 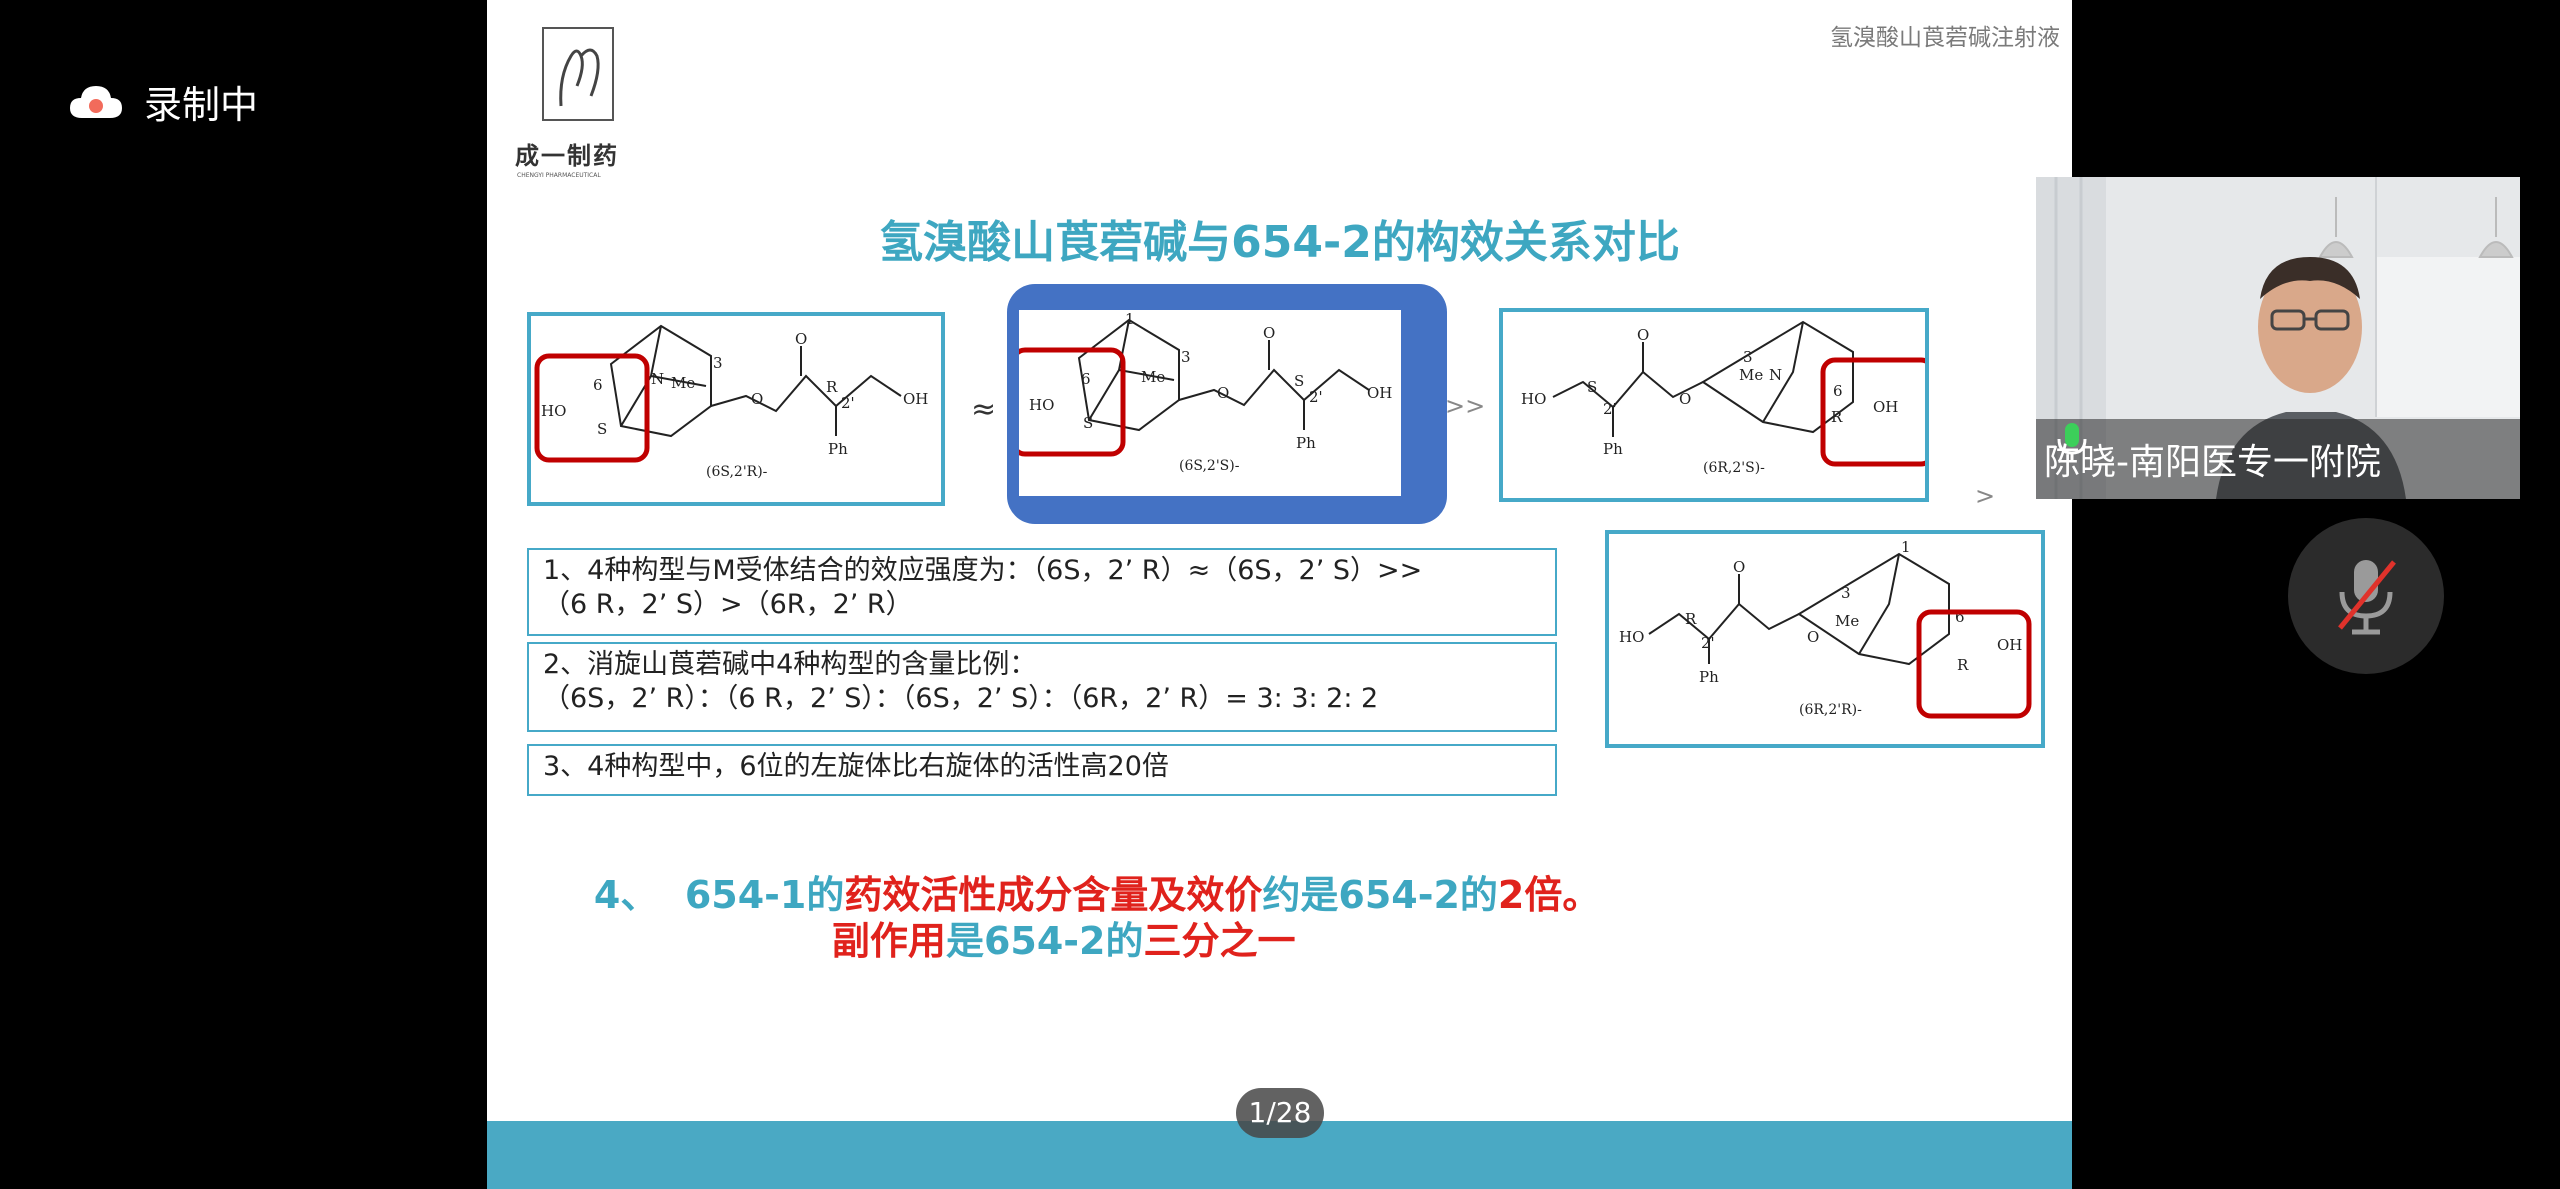 What do you see at coordinates (790, 664) in the screenshot?
I see `statement-2-line-1: 2、消旋山莨菪碱中4种构型的含量比例：` at bounding box center [790, 664].